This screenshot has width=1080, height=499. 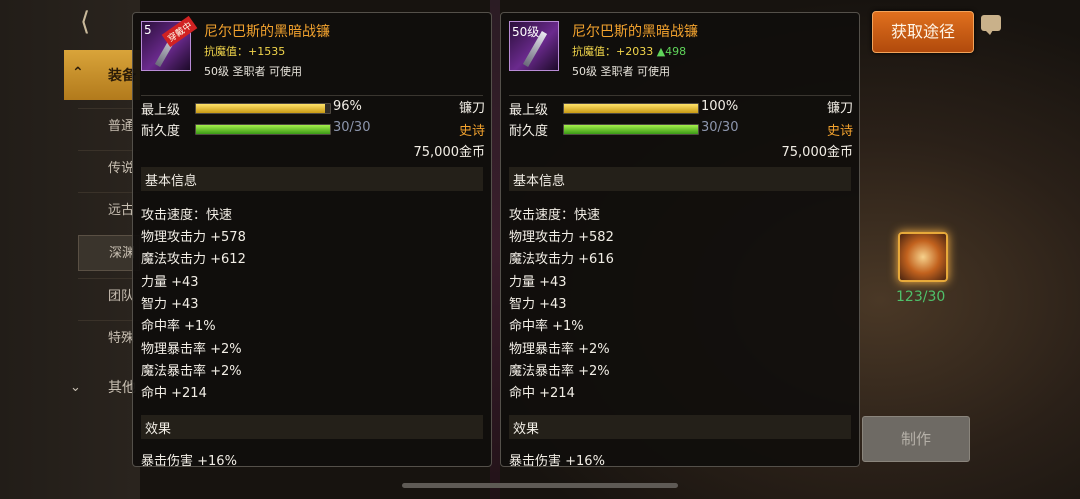 I want to click on acquire-source-button: 获取途径, so click(x=923, y=32).